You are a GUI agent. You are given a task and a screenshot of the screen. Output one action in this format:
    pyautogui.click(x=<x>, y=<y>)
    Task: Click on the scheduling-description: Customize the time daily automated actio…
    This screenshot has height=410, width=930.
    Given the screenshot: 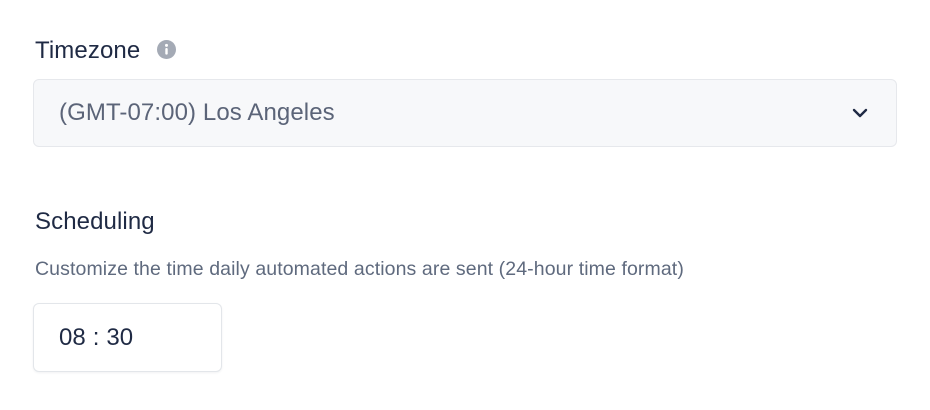 What is the action you would take?
    pyautogui.click(x=359, y=269)
    